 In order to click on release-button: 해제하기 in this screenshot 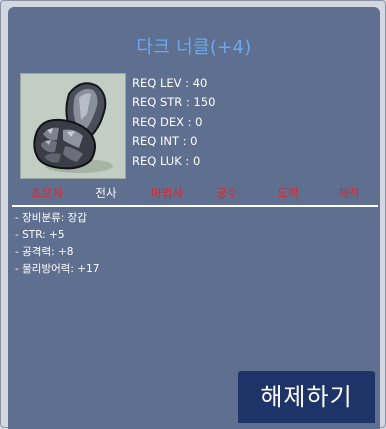, I will do `click(306, 397)`.